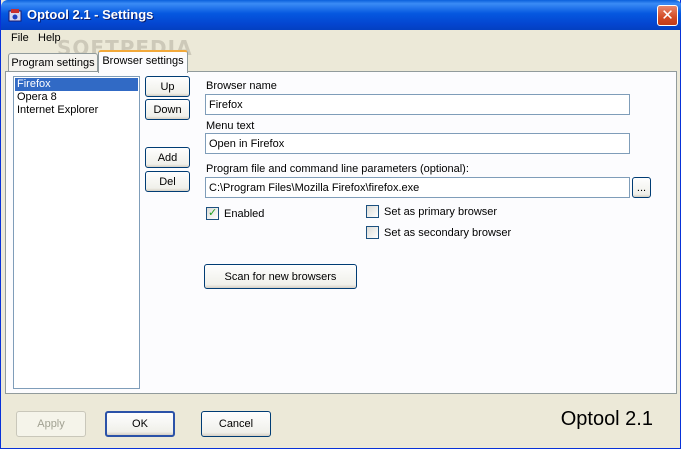 Image resolution: width=681 pixels, height=449 pixels. I want to click on ok-button: OK, so click(140, 424).